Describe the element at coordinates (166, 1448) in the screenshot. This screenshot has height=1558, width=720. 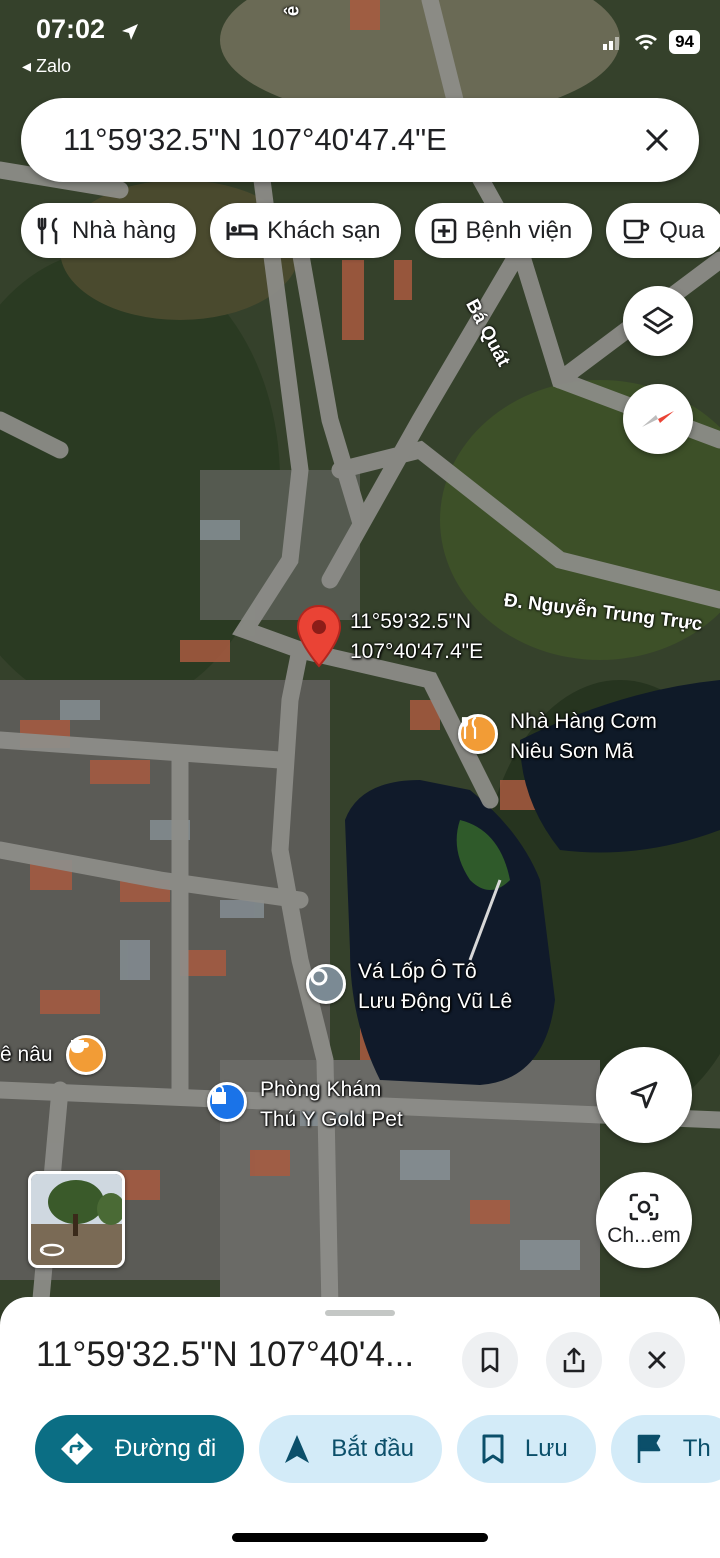
I see `action-label: Đường đi` at that location.